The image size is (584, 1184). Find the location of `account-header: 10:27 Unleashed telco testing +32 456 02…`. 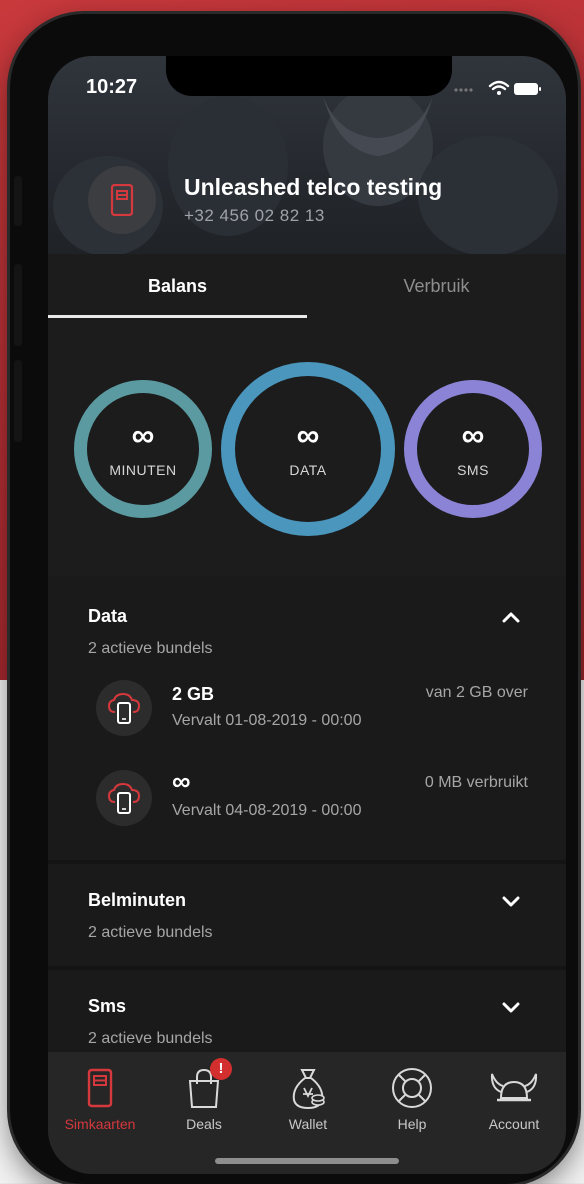

account-header: 10:27 Unleashed telco testing +32 456 02… is located at coordinates (307, 155).